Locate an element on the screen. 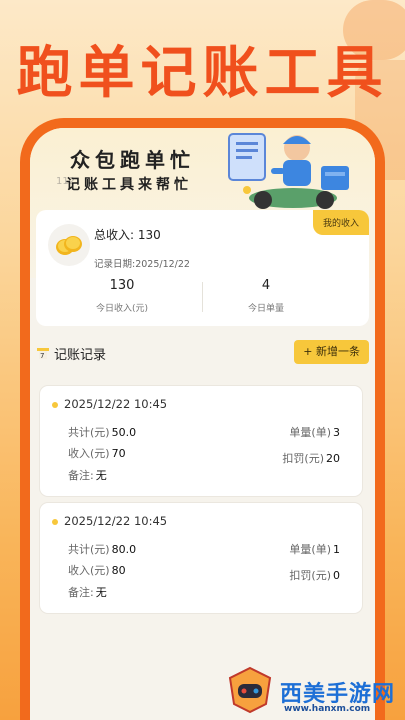 The height and width of the screenshot is (720, 405). record-penalty-value: 20 is located at coordinates (333, 458).